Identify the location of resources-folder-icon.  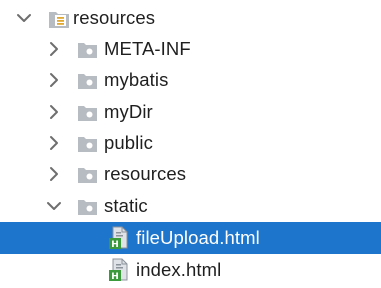
(59, 20).